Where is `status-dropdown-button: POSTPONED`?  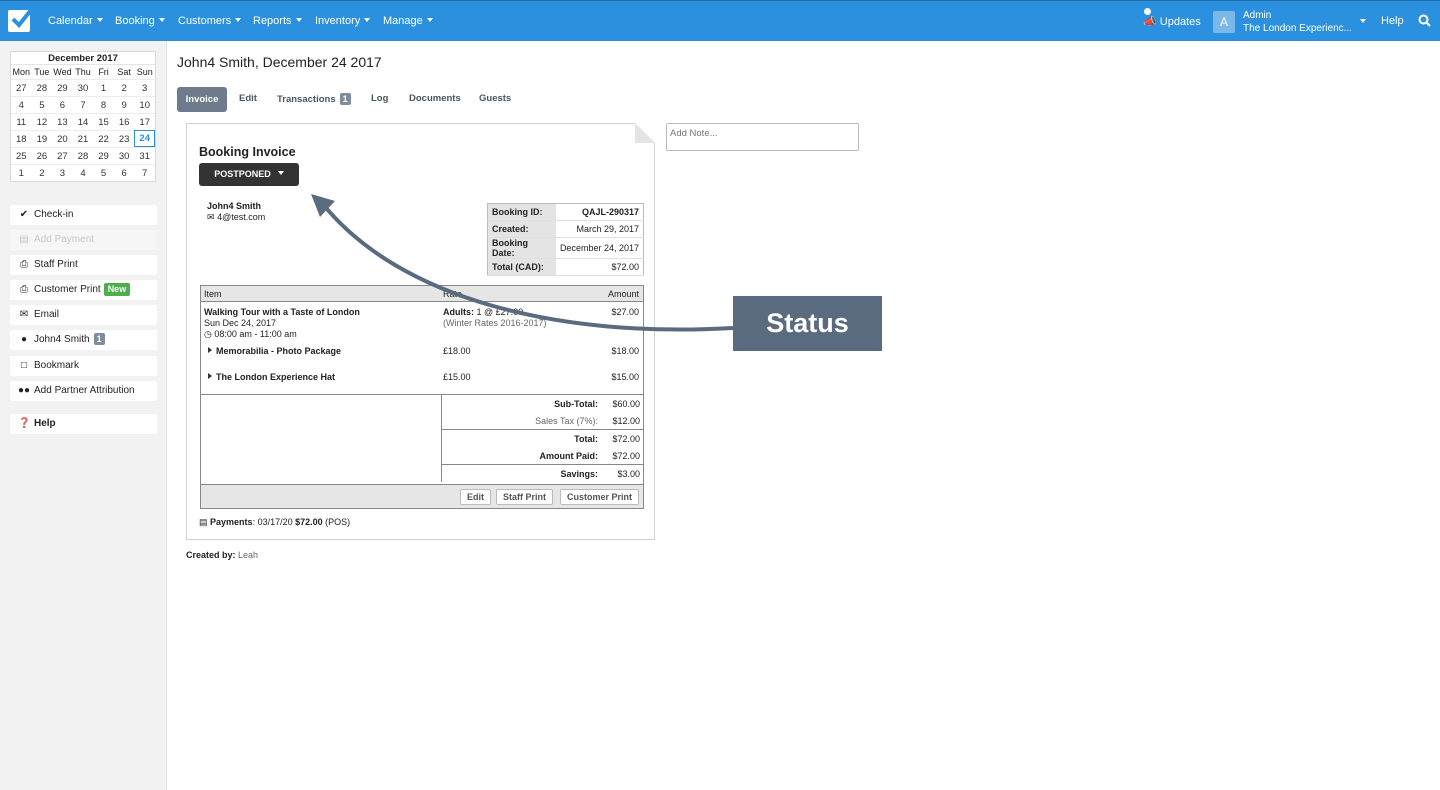 status-dropdown-button: POSTPONED is located at coordinates (249, 174).